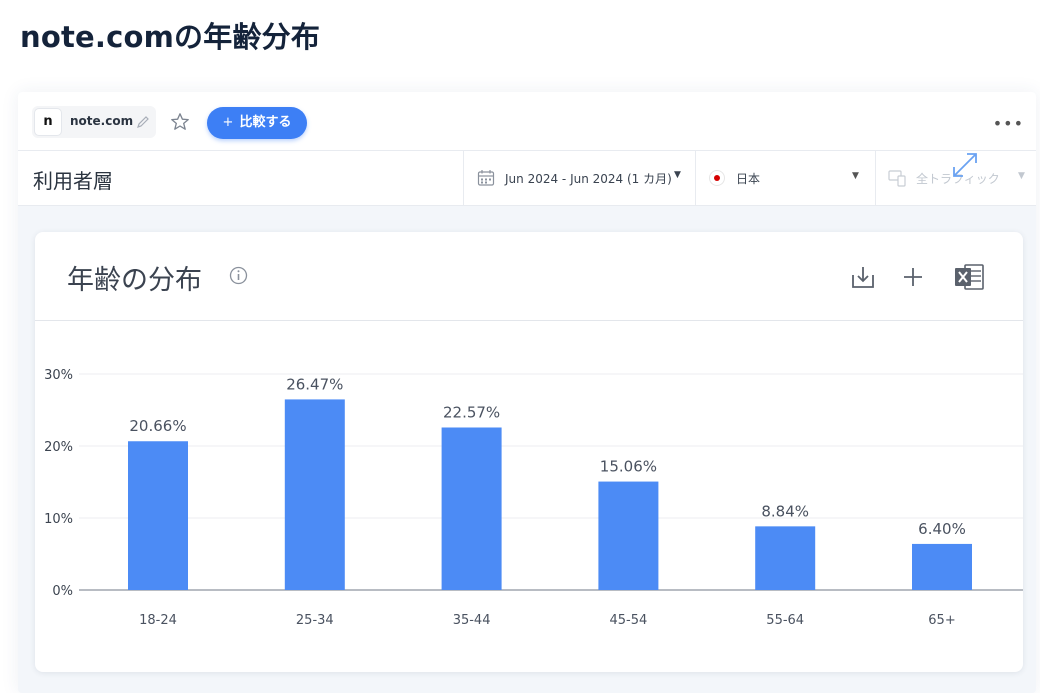 This screenshot has height=693, width=1040. Describe the element at coordinates (58, 375) in the screenshot. I see `y-tick-label: 30%` at that location.